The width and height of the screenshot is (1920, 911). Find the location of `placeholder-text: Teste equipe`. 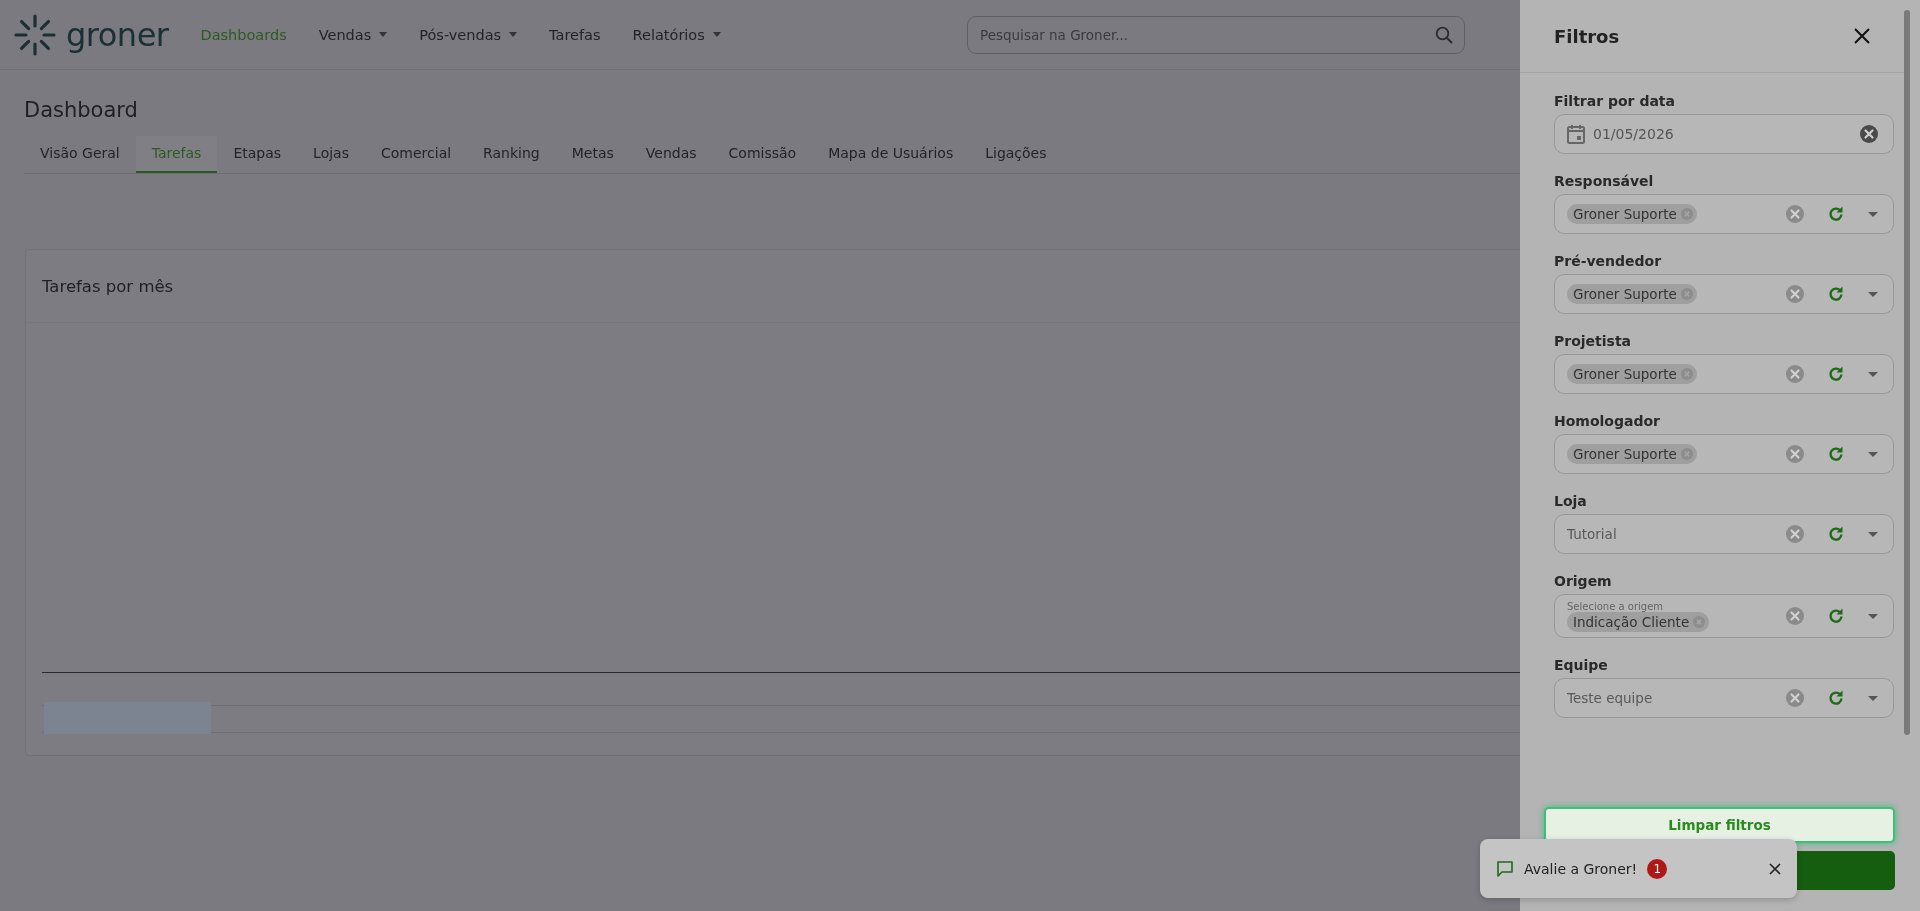

placeholder-text: Teste equipe is located at coordinates (1610, 698).